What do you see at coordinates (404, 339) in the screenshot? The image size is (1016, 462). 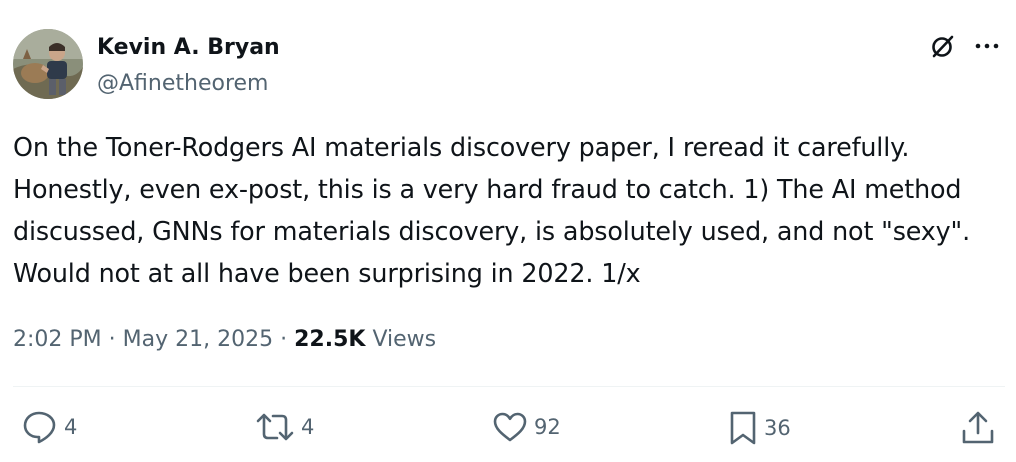 I see `views-label: Views` at bounding box center [404, 339].